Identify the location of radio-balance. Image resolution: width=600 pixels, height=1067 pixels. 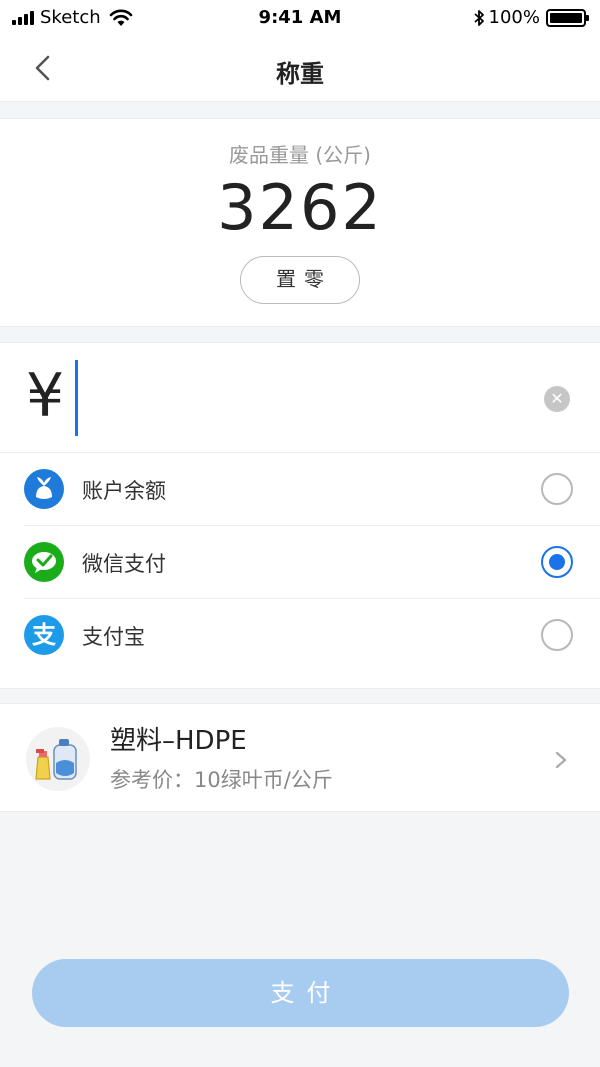
(557, 489).